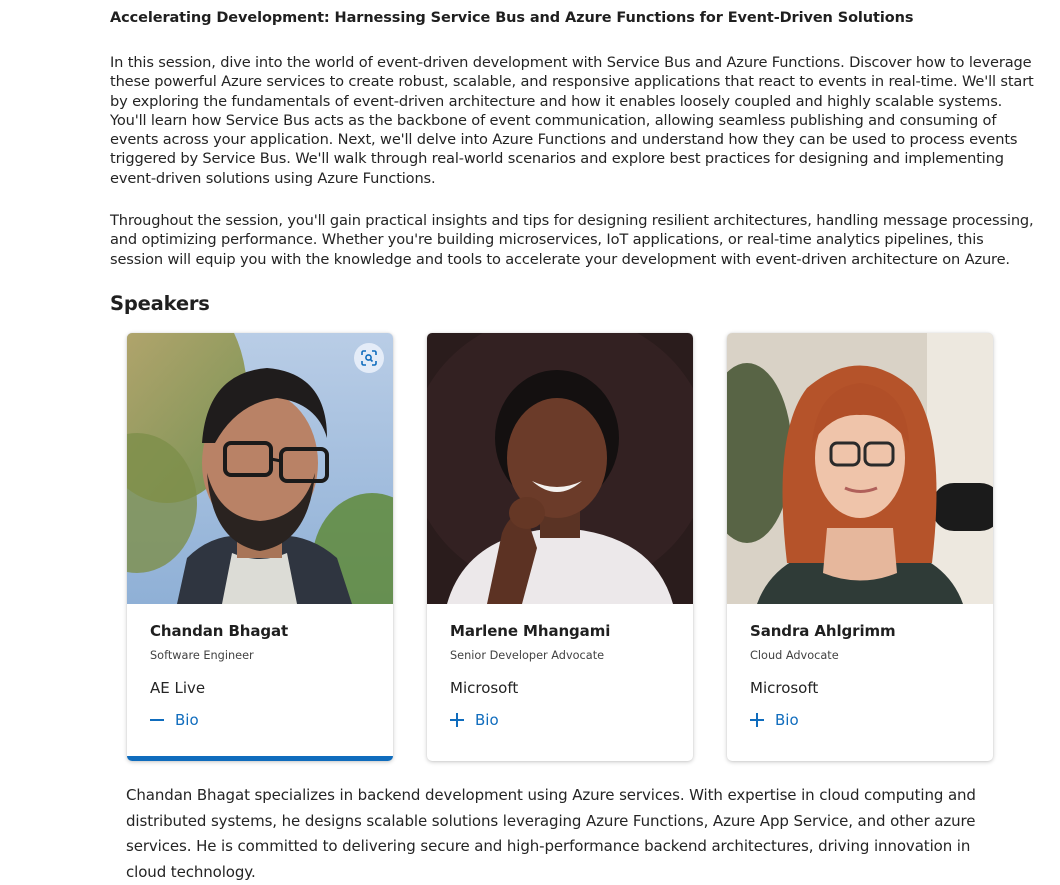 Image resolution: width=1060 pixels, height=885 pixels. I want to click on speaker-role: Cloud Advocate, so click(794, 655).